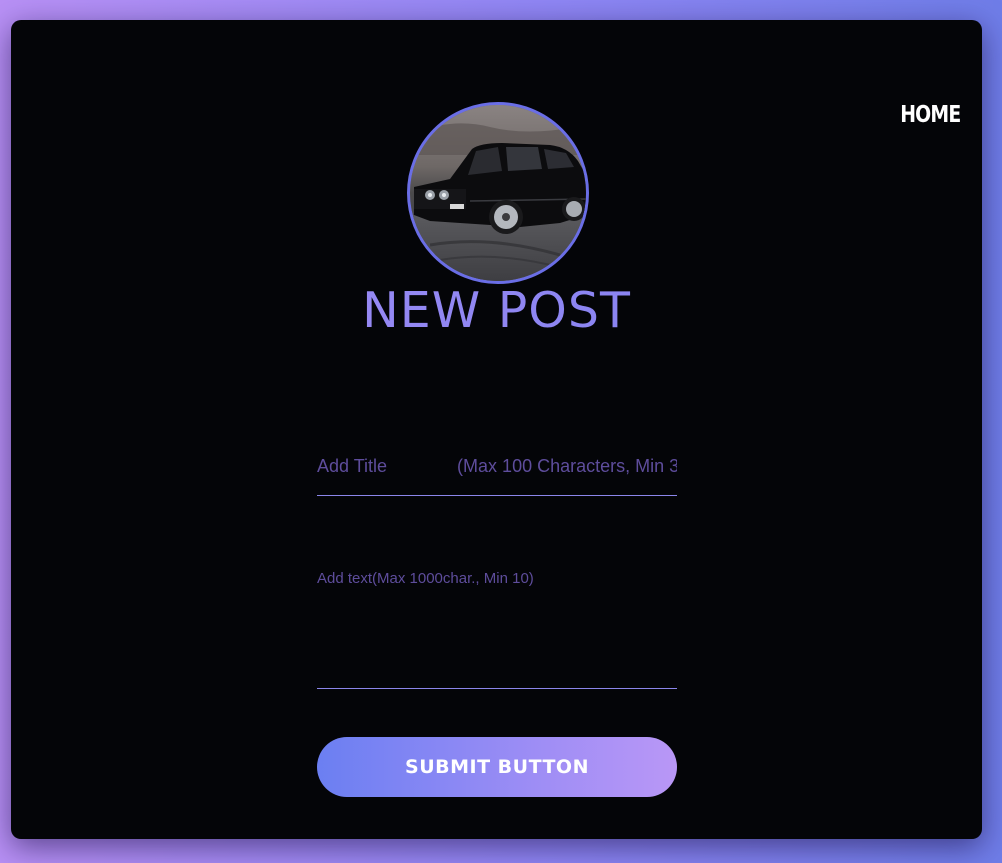  What do you see at coordinates (930, 115) in the screenshot?
I see `home-link: HOME` at bounding box center [930, 115].